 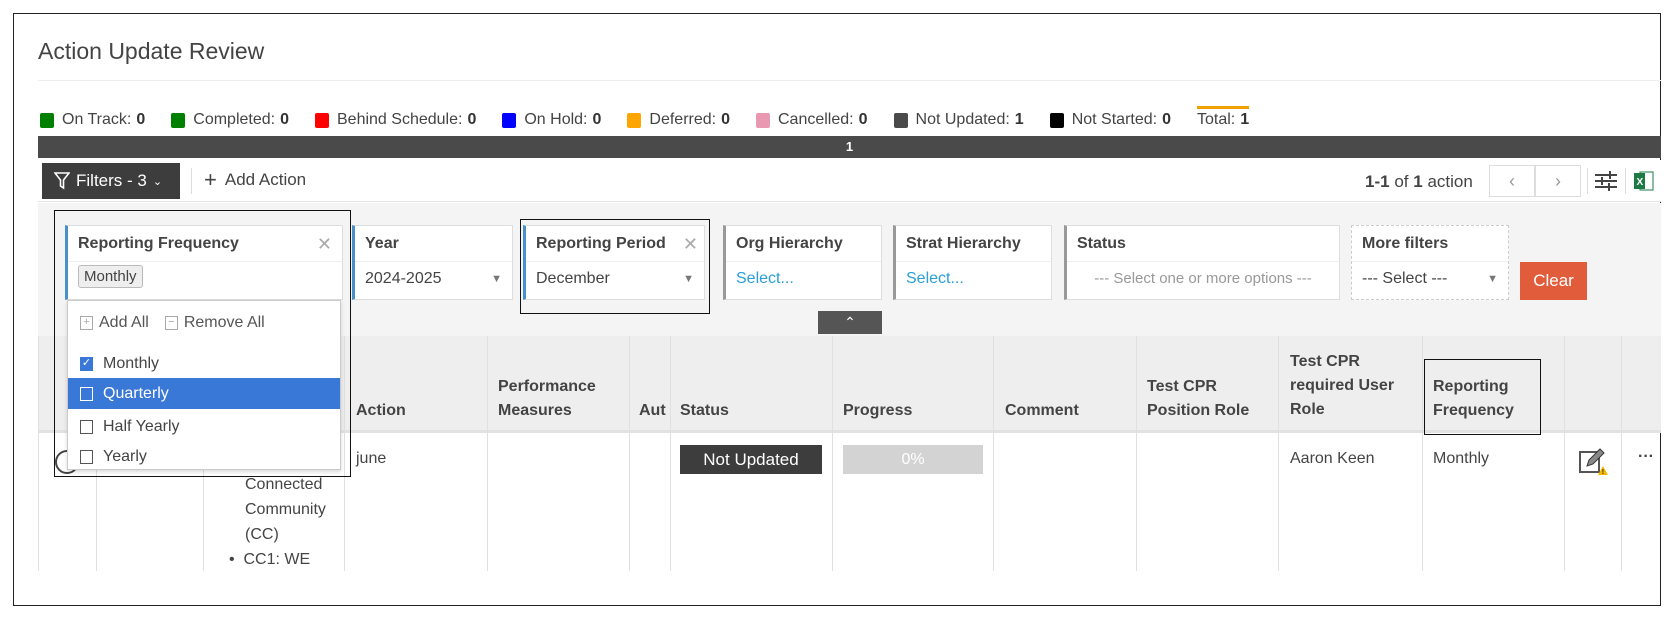 What do you see at coordinates (683, 119) in the screenshot?
I see `legend-label: Deferred:` at bounding box center [683, 119].